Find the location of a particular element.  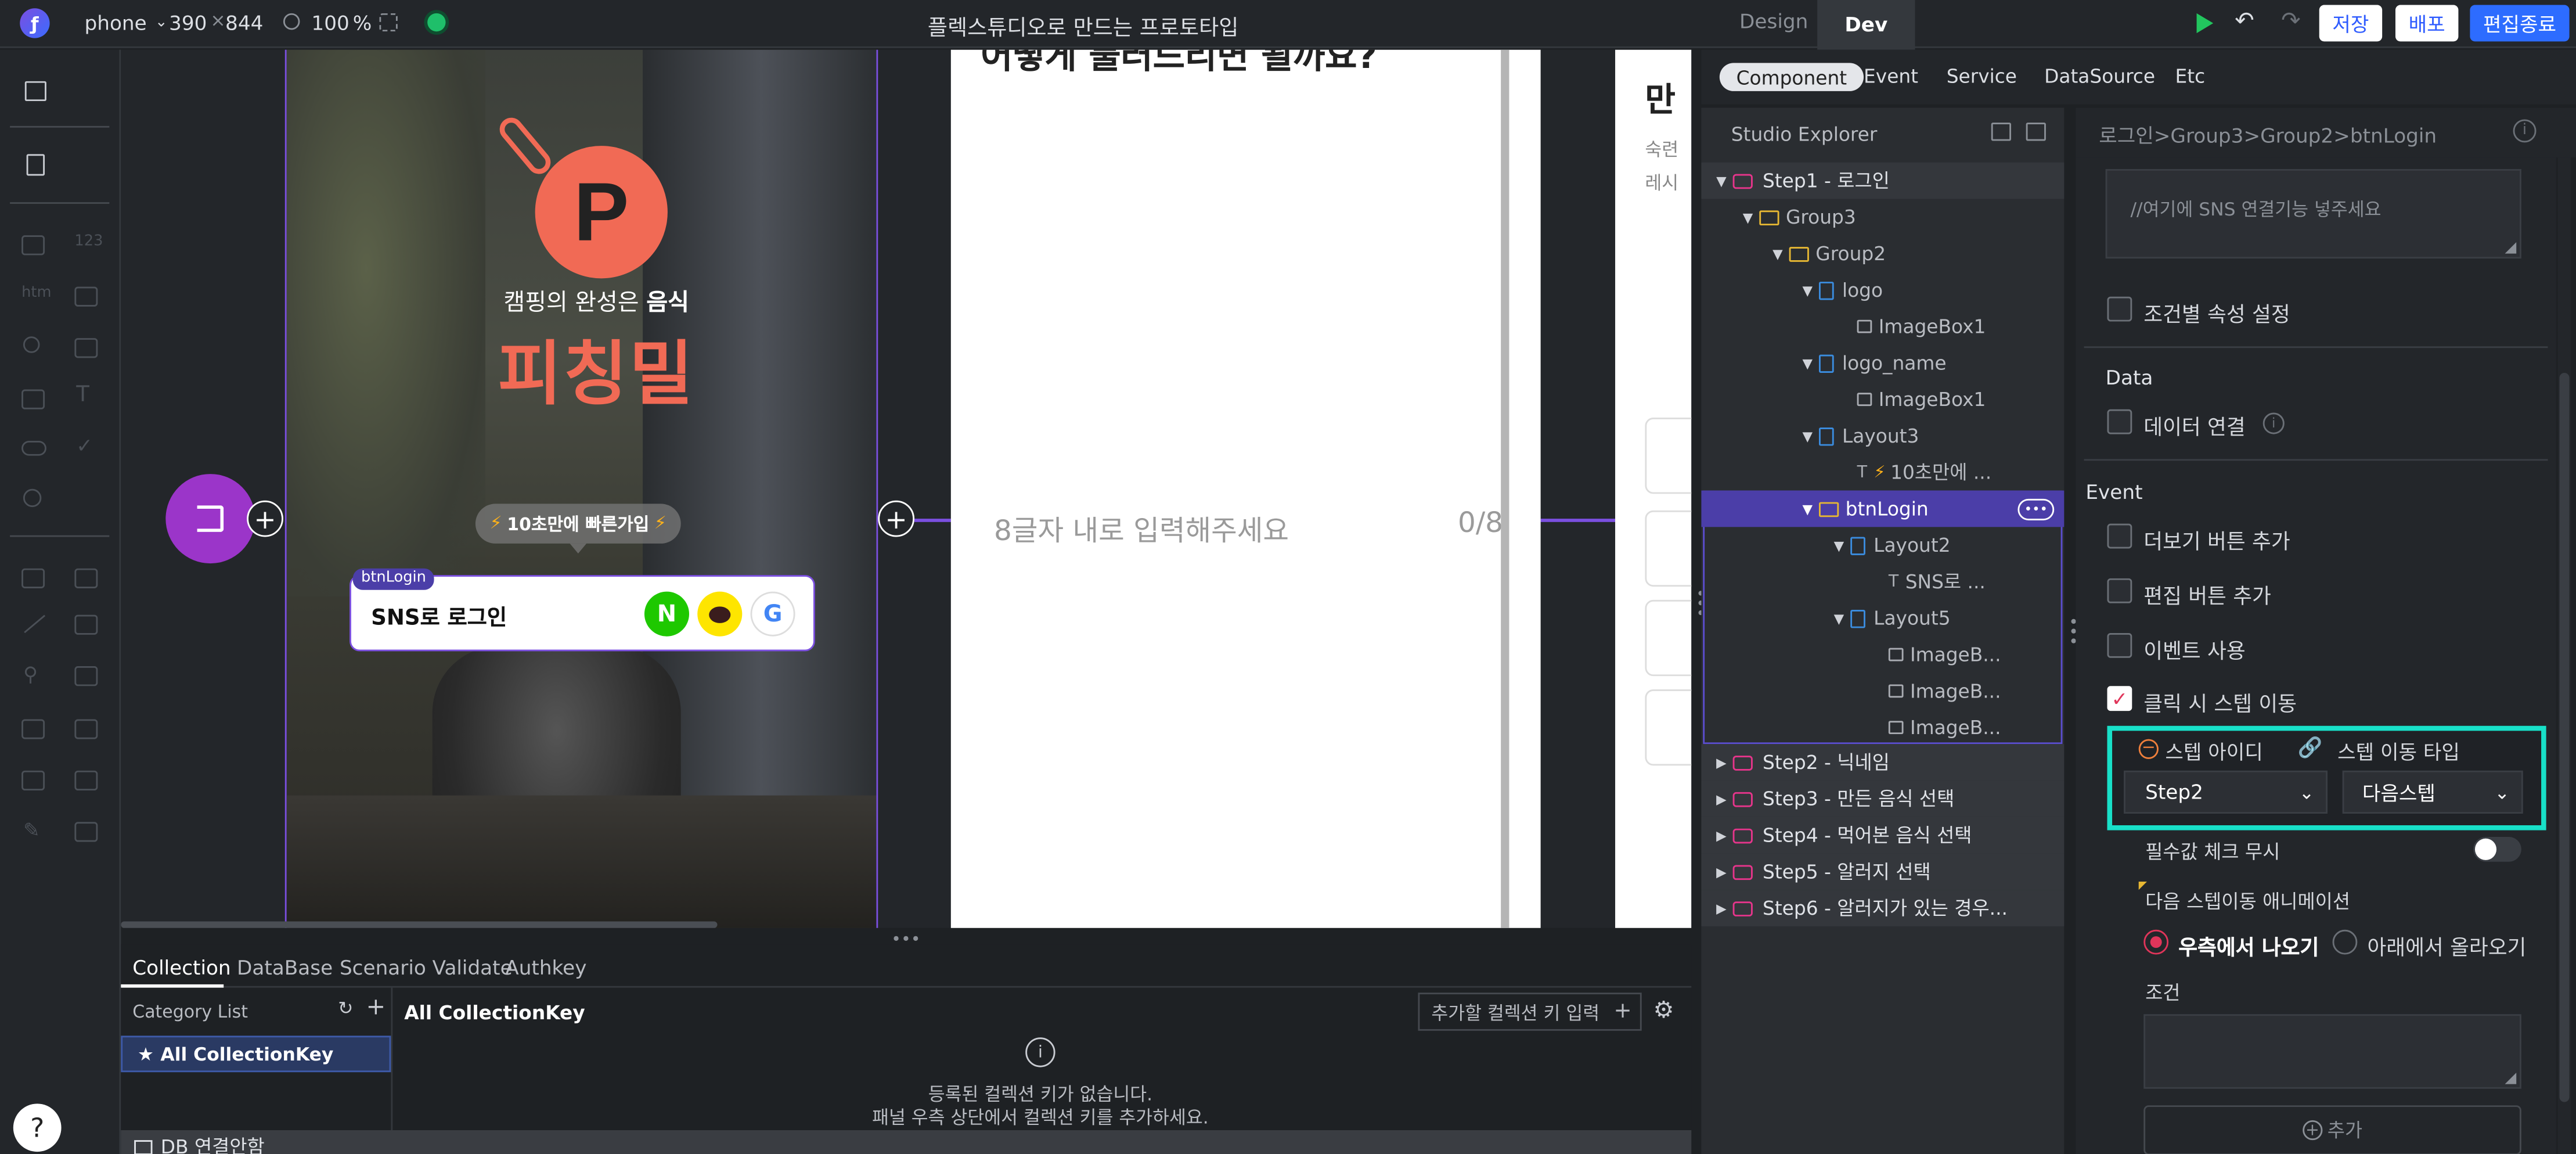

quick-signup-badge: ⚡ 10초만에 빠른가입 ⚡ is located at coordinates (578, 524).